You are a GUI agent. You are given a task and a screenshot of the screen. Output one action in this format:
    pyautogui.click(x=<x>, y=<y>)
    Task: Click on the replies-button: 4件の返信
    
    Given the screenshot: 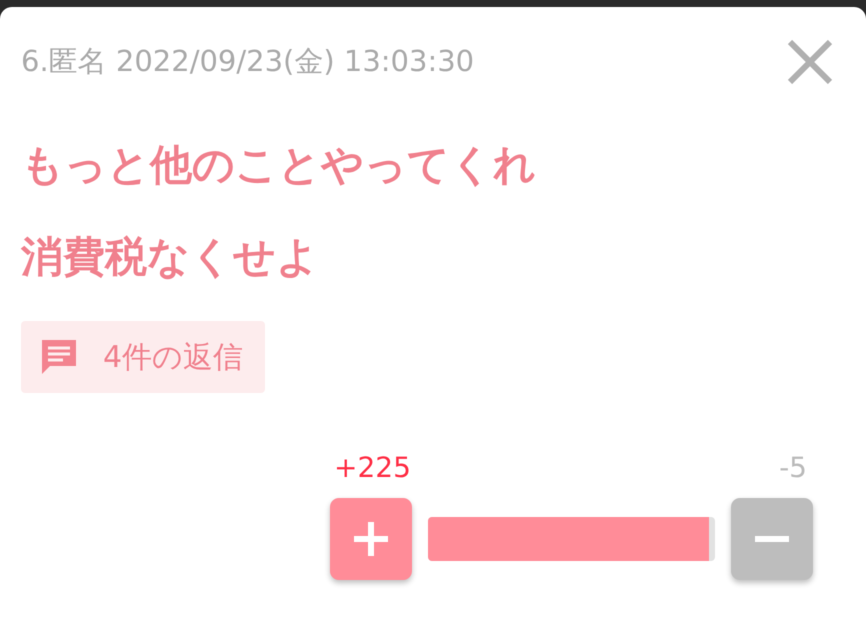 What is the action you would take?
    pyautogui.click(x=143, y=357)
    